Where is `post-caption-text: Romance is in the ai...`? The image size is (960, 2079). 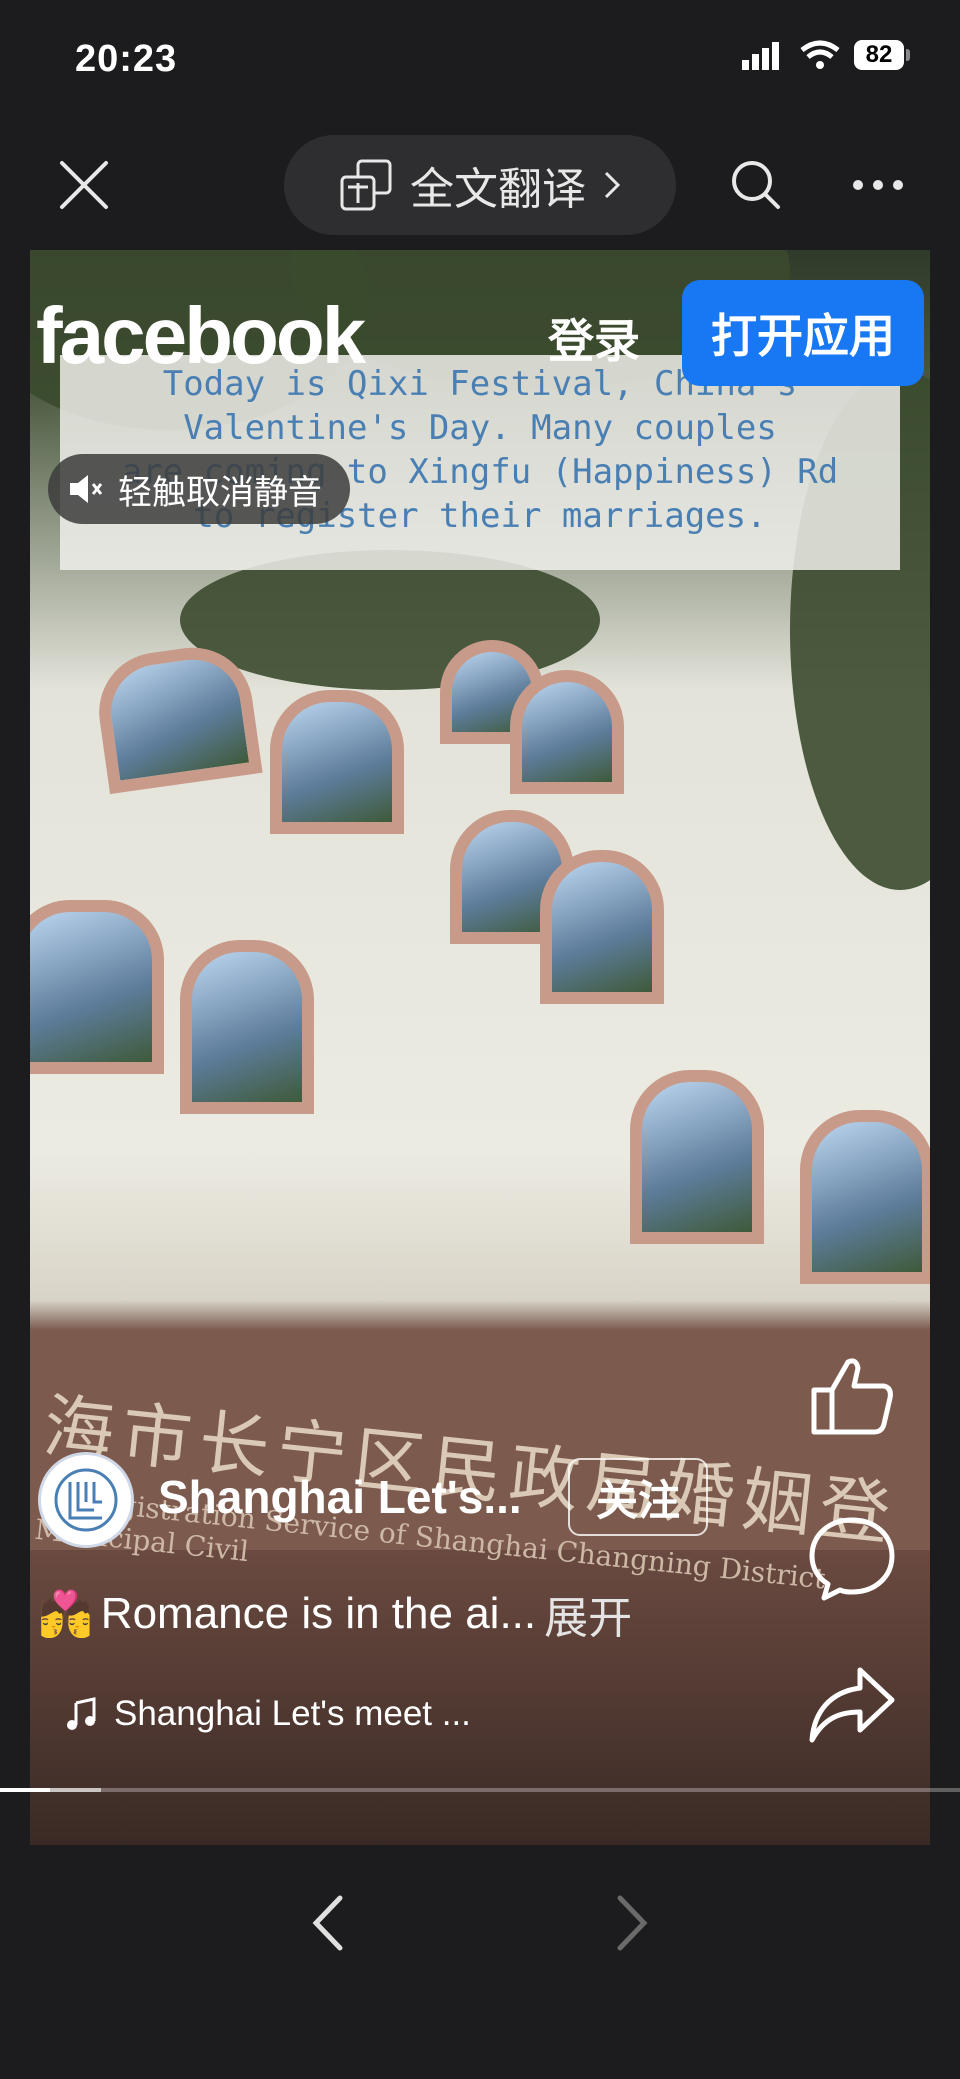 post-caption-text: Romance is in the ai... is located at coordinates (318, 1613).